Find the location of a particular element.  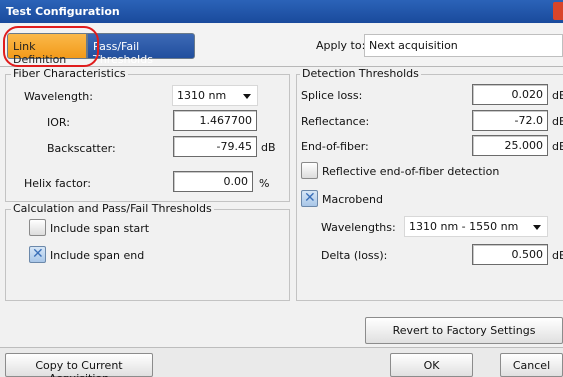

close-button is located at coordinates (558, 11).